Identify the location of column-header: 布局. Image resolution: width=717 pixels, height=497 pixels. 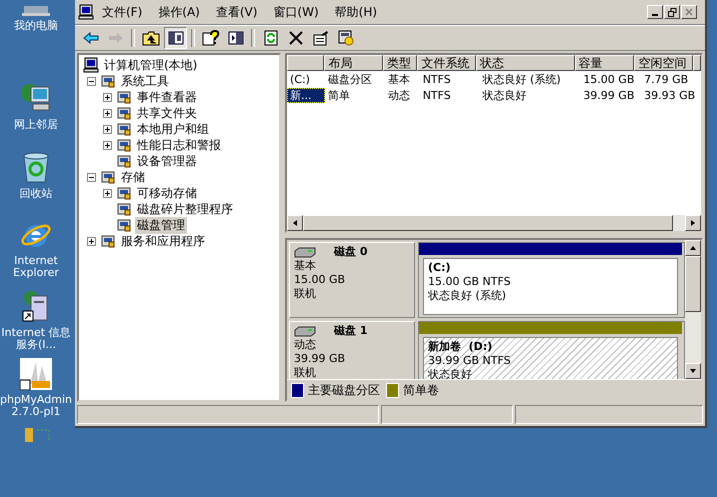
(353, 63).